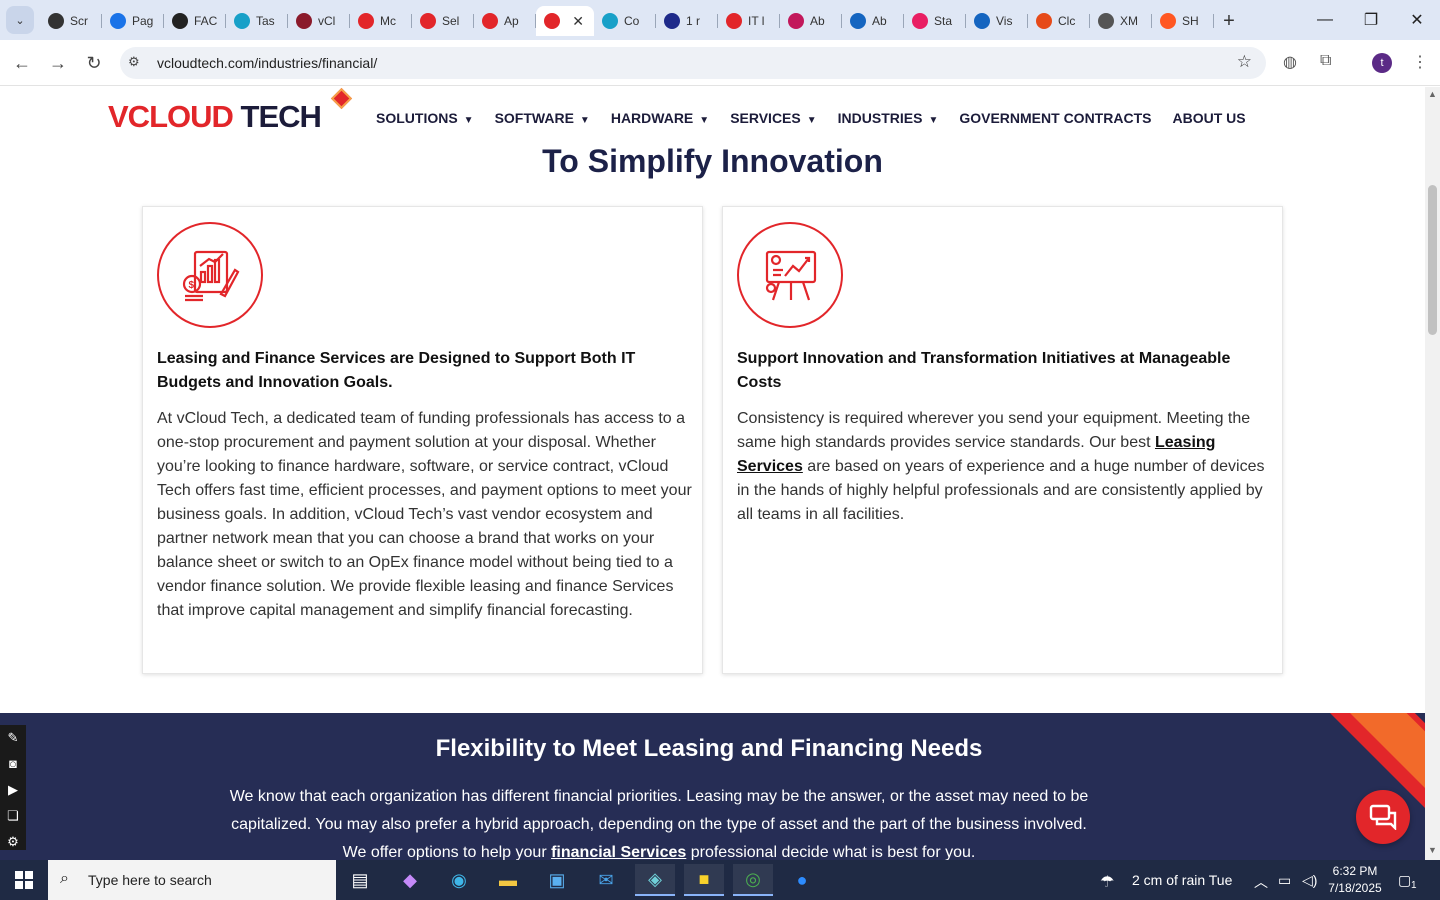  Describe the element at coordinates (360, 880) in the screenshot. I see `task-view-icon: ▤` at that location.